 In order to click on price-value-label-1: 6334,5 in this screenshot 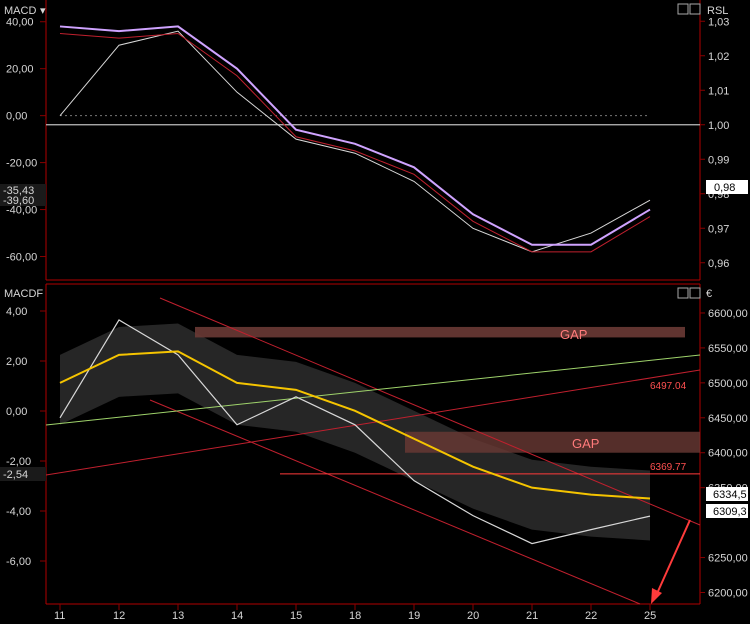, I will do `click(730, 495)`.